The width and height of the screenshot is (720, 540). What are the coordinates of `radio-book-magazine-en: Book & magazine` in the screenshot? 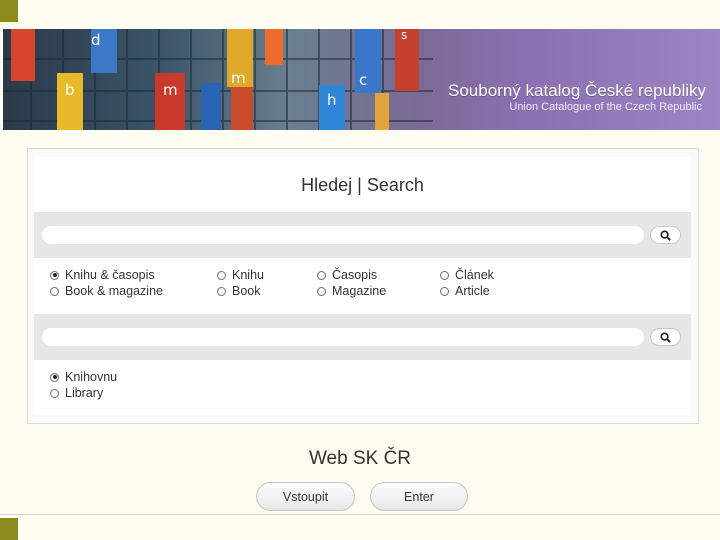 It's located at (106, 291).